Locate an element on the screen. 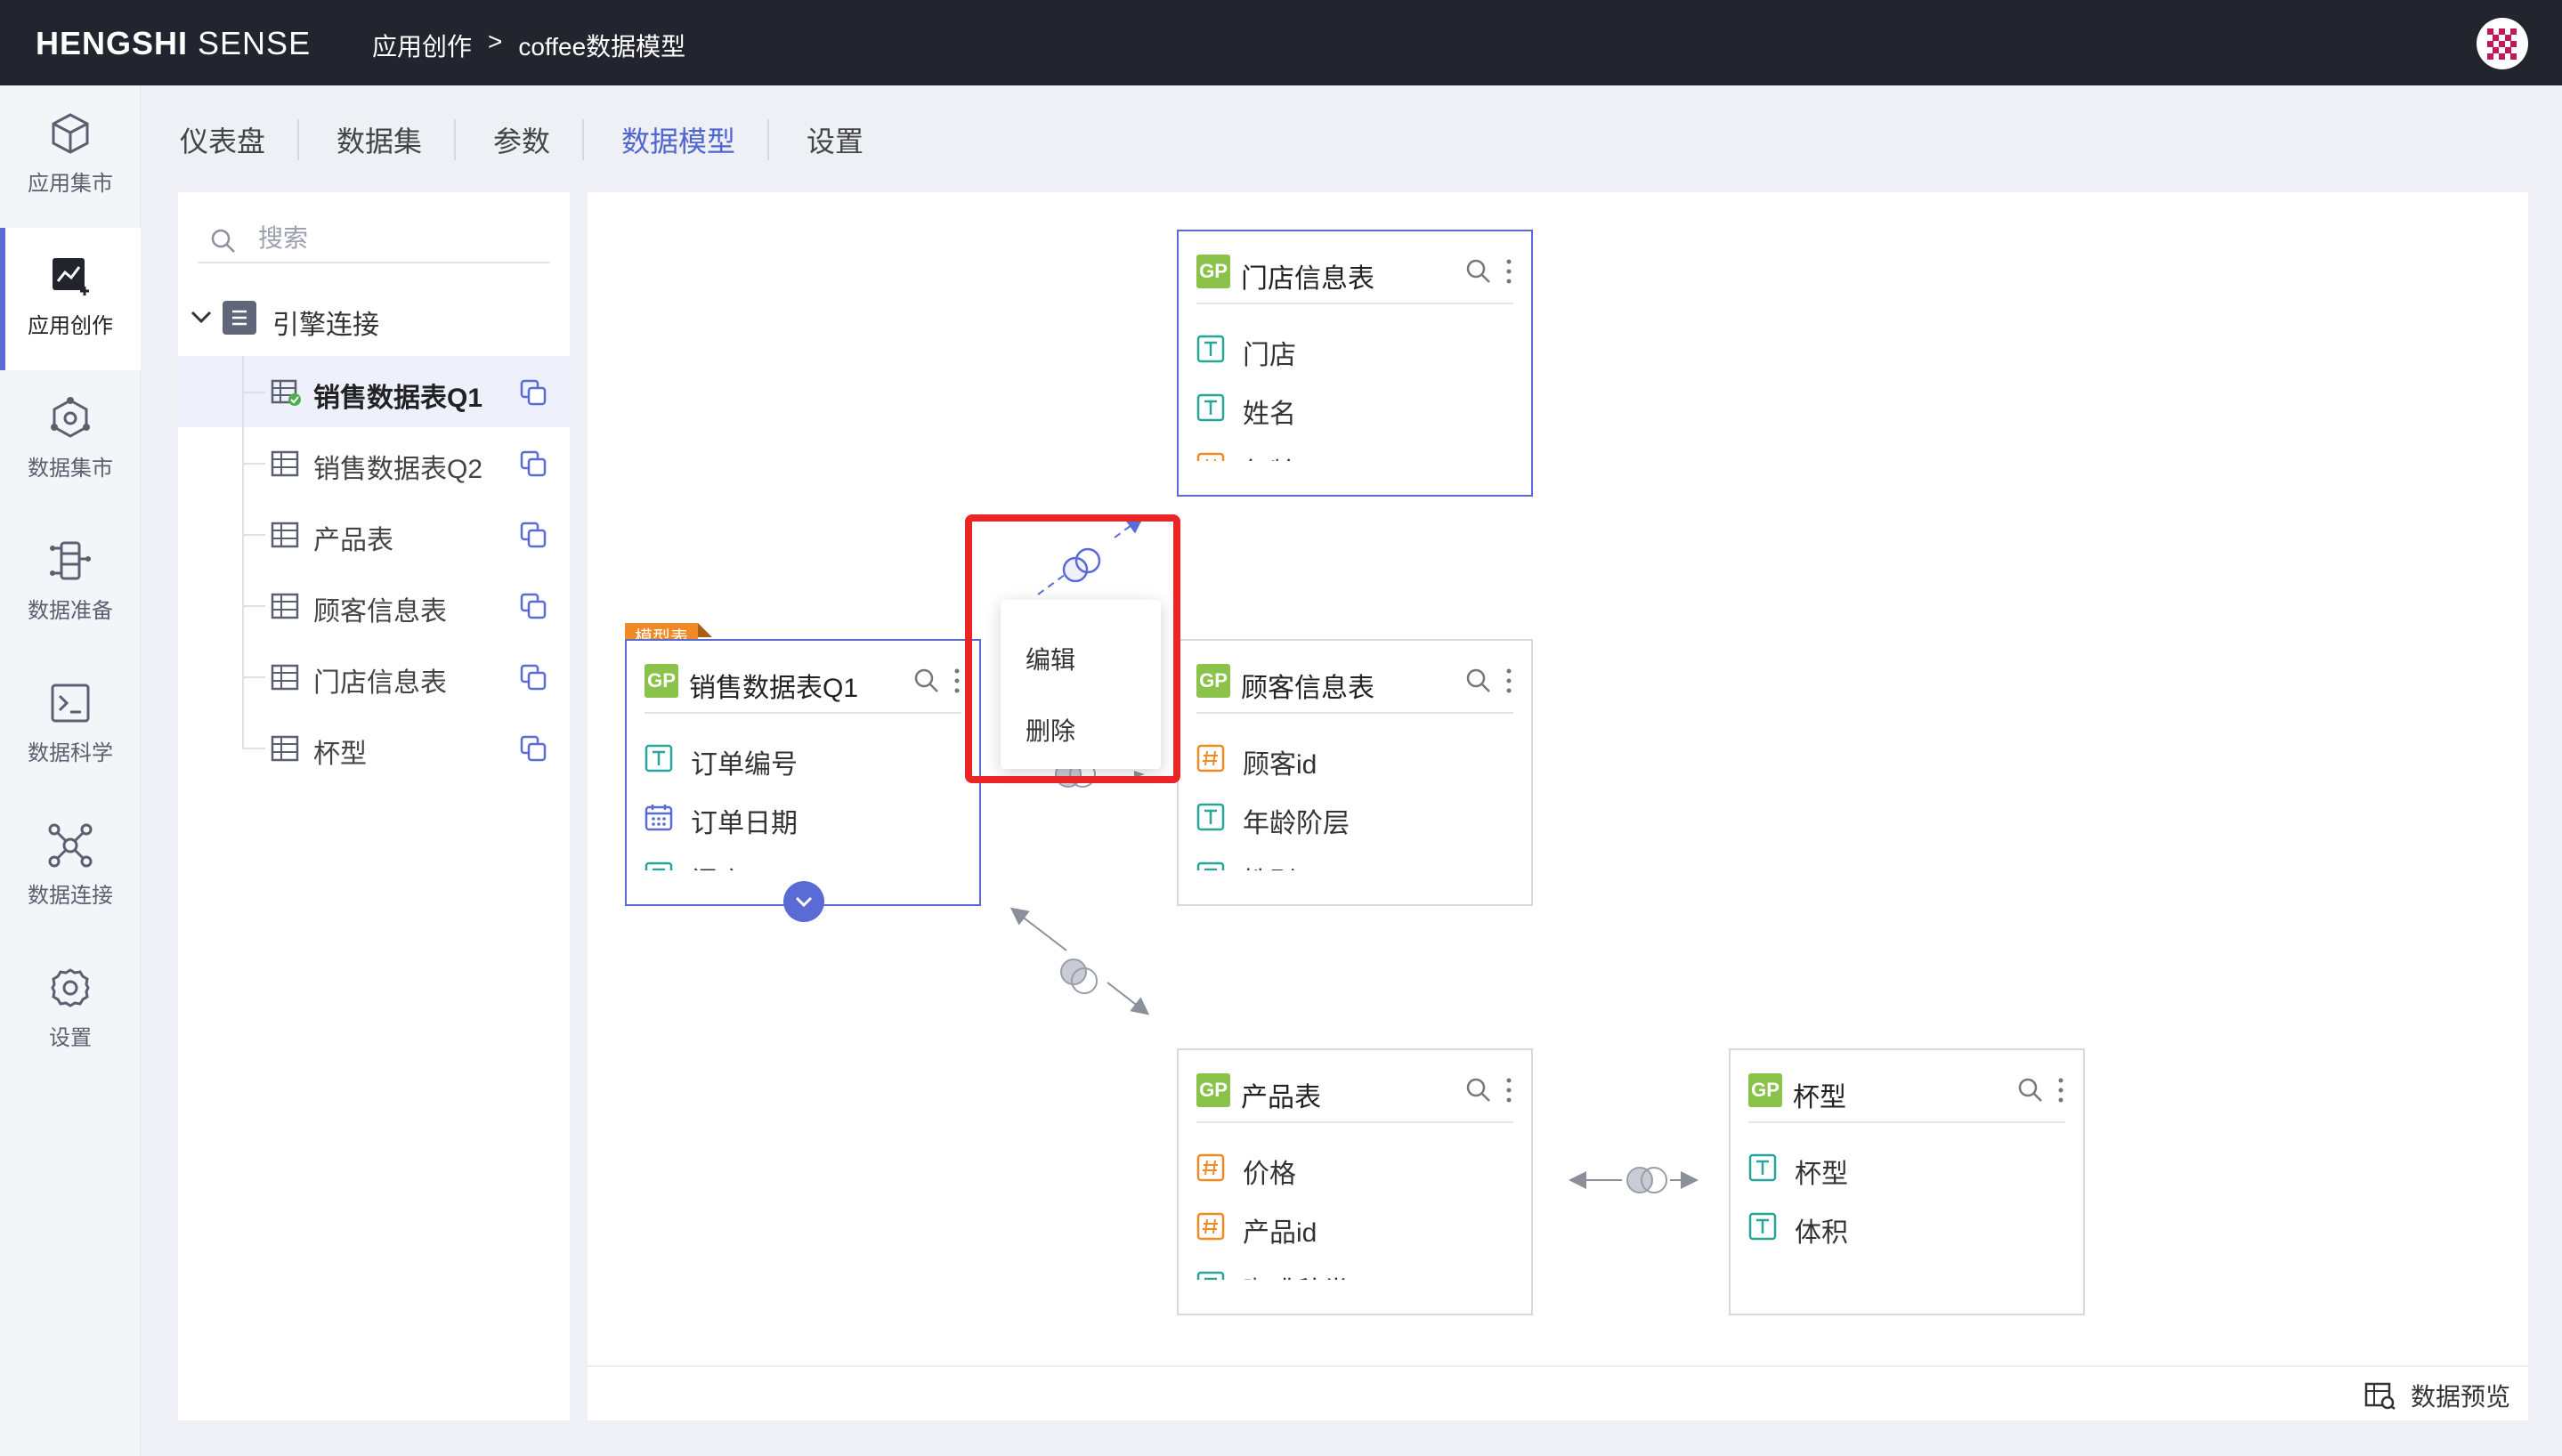 This screenshot has height=1456, width=2562. field-row: 咖啡种类 is located at coordinates (1354, 1273).